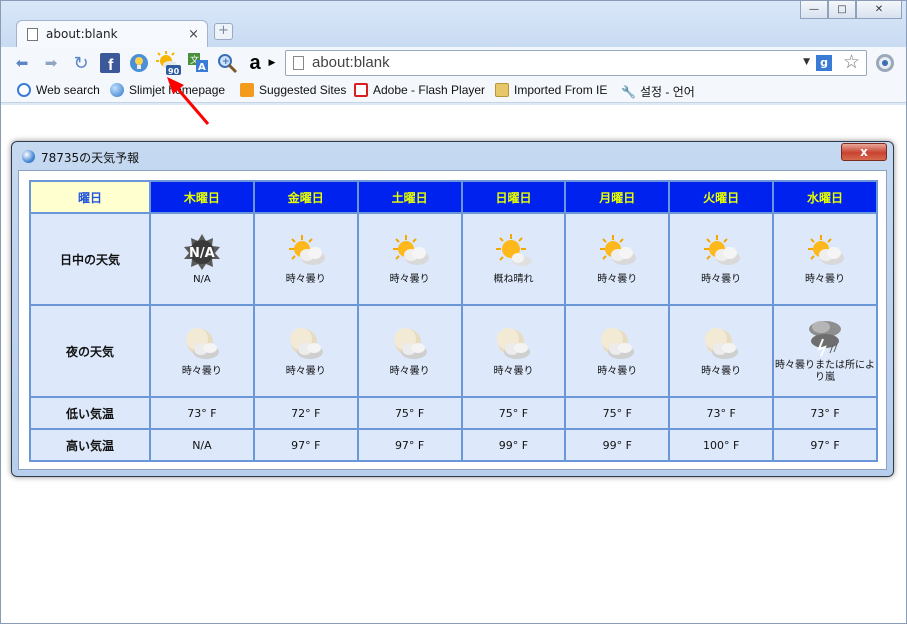 The image size is (907, 625). What do you see at coordinates (825, 371) in the screenshot?
I see `condition-text: 時々曇りまたは所により嵐` at bounding box center [825, 371].